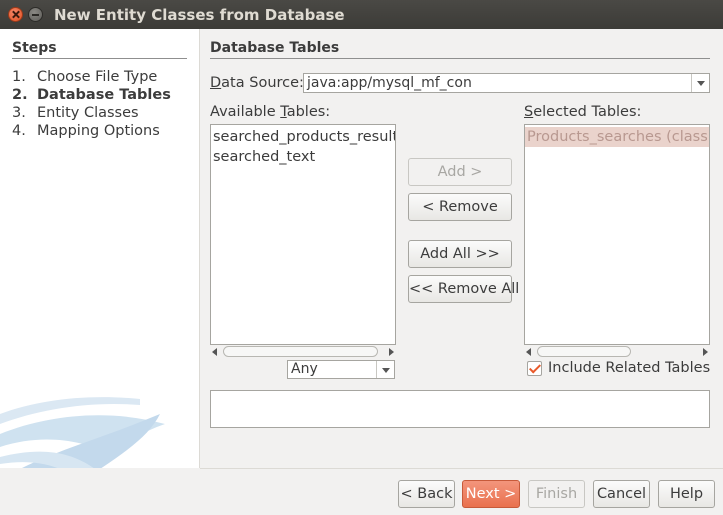  I want to click on button-bar-divider, so click(461, 468).